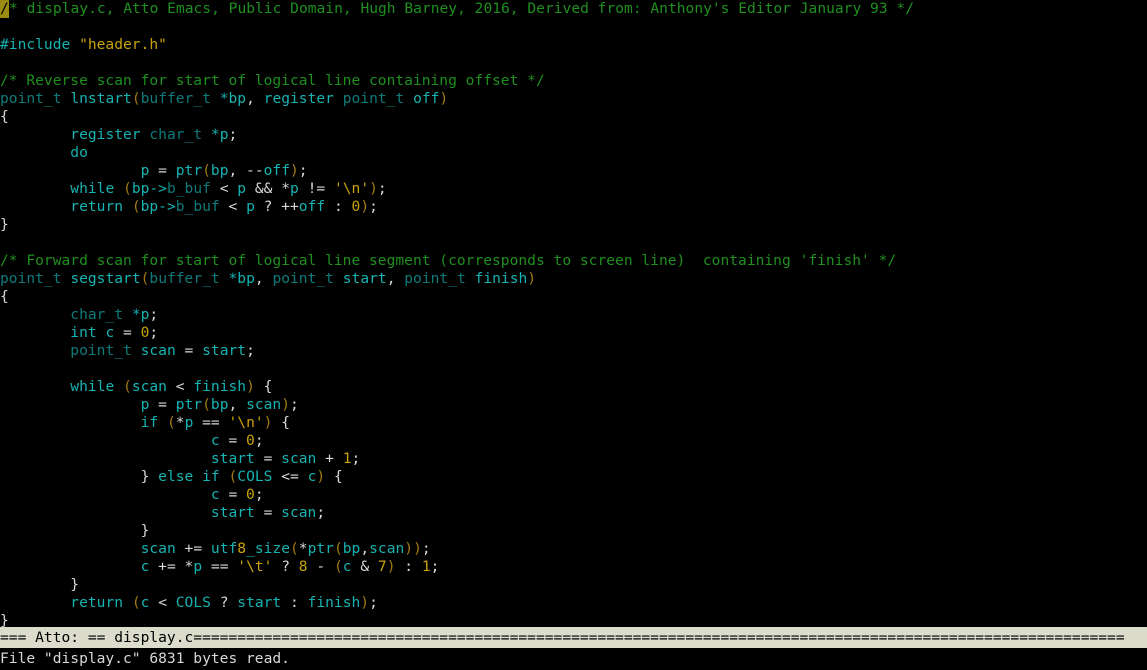 This screenshot has height=670, width=1147. Describe the element at coordinates (573, 171) in the screenshot. I see `code-line: p = ptr(bp, --off);` at that location.